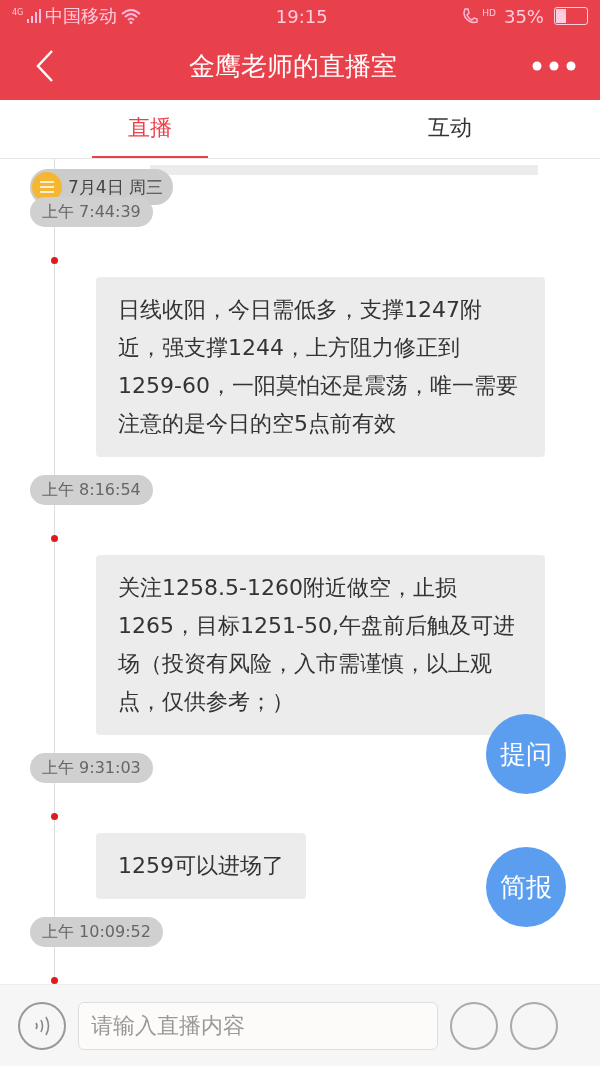 The image size is (600, 1066). Describe the element at coordinates (470, 16) in the screenshot. I see `phone-icon` at that location.